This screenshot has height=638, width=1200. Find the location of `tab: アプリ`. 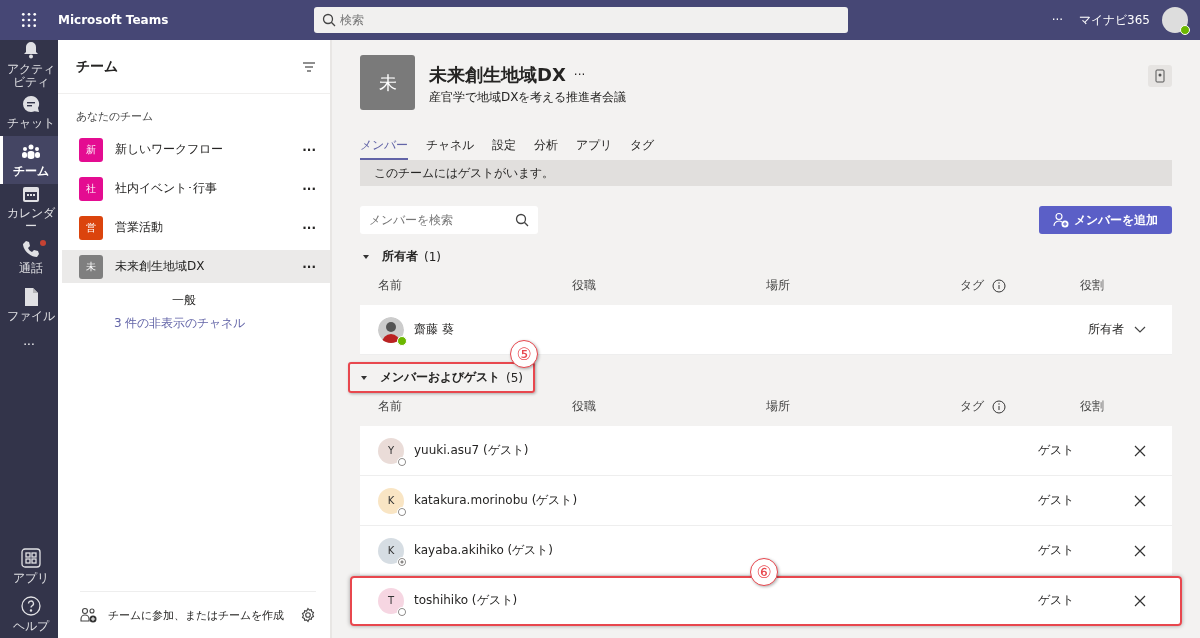

tab: アプリ is located at coordinates (594, 148).